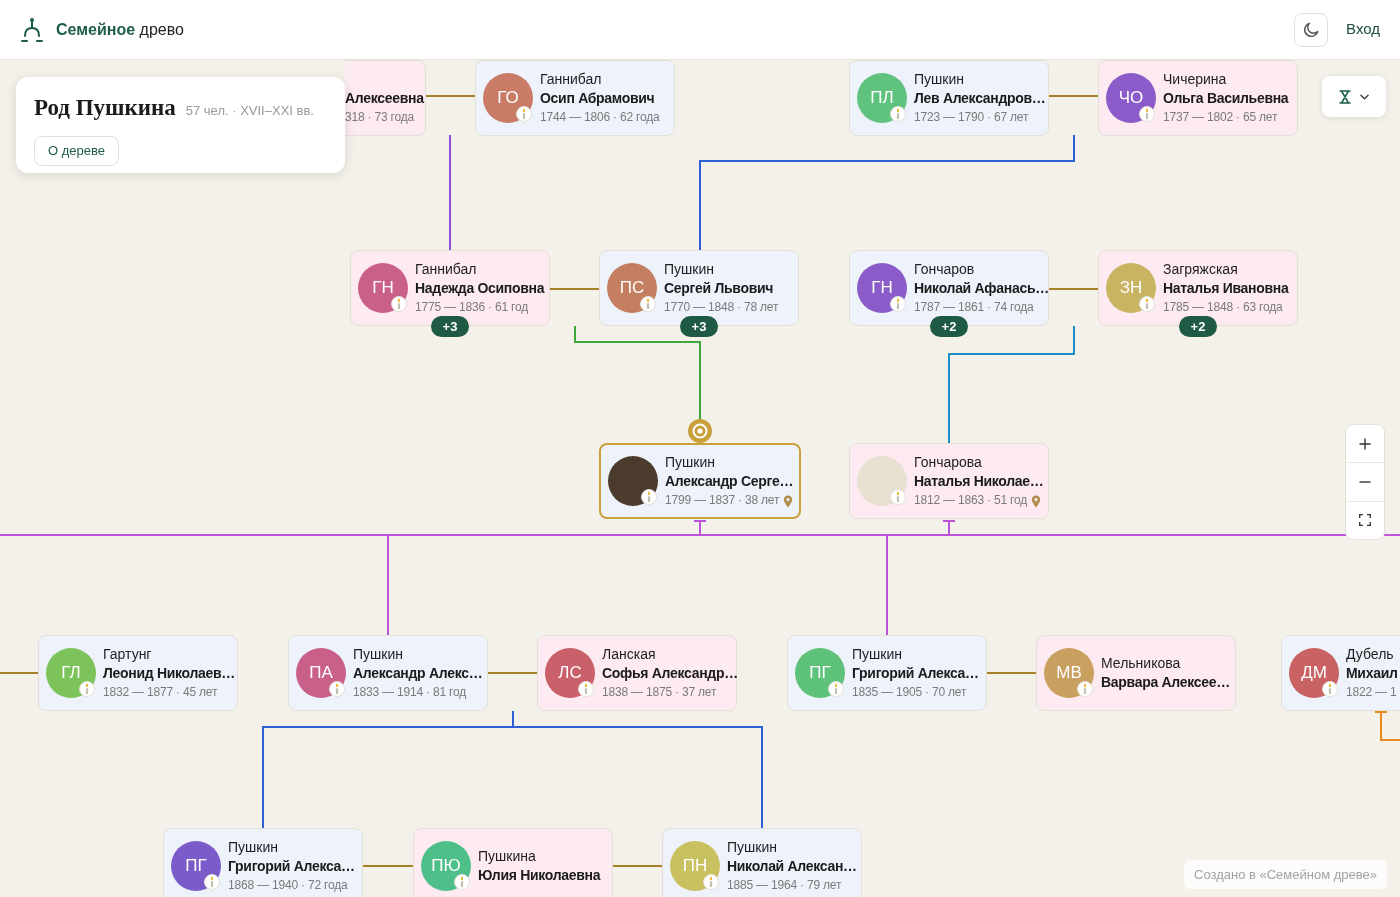 The image size is (1400, 897). Describe the element at coordinates (128, 654) in the screenshot. I see `surname: Гартунг` at that location.